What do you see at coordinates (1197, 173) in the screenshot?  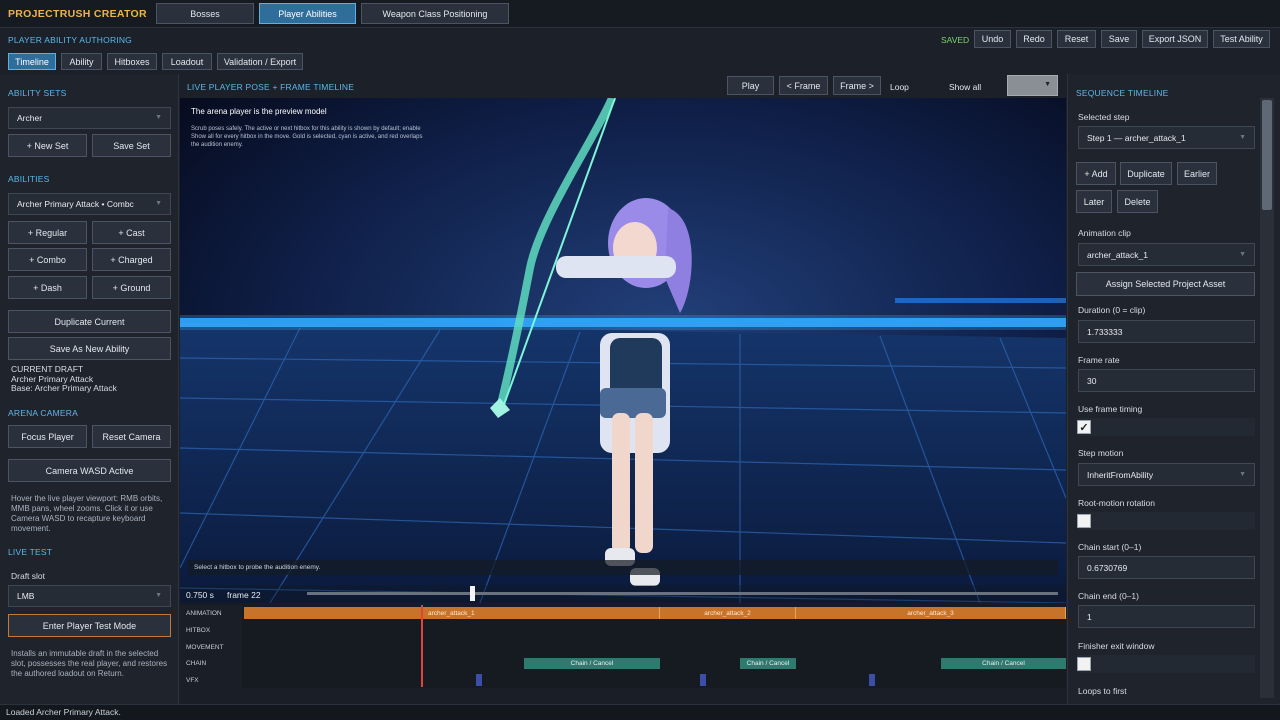 I see `earlier-step-button: Earlier` at bounding box center [1197, 173].